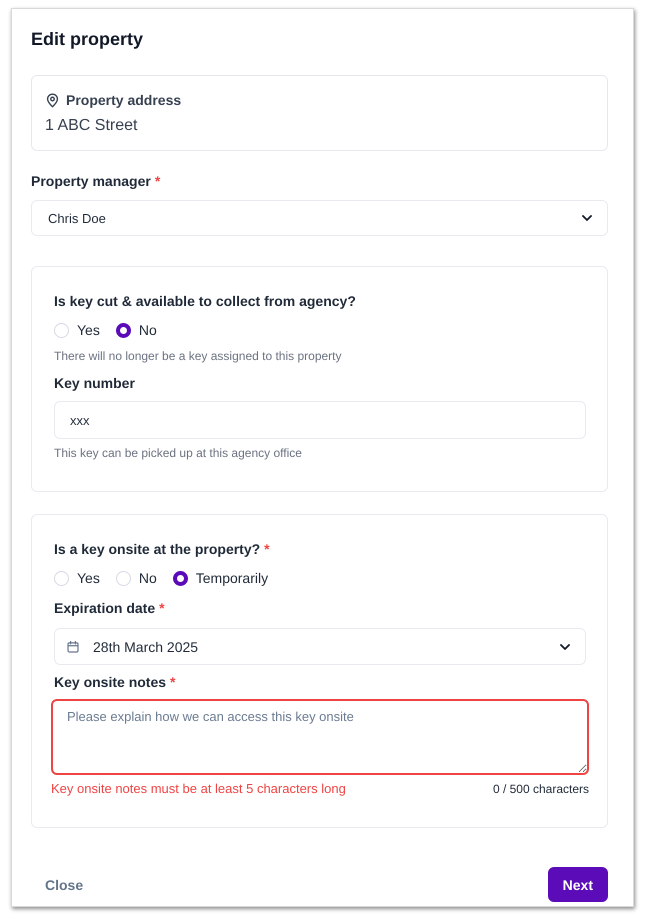 Image resolution: width=645 pixels, height=919 pixels. Describe the element at coordinates (87, 39) in the screenshot. I see `dialog-title: Edit property` at that location.